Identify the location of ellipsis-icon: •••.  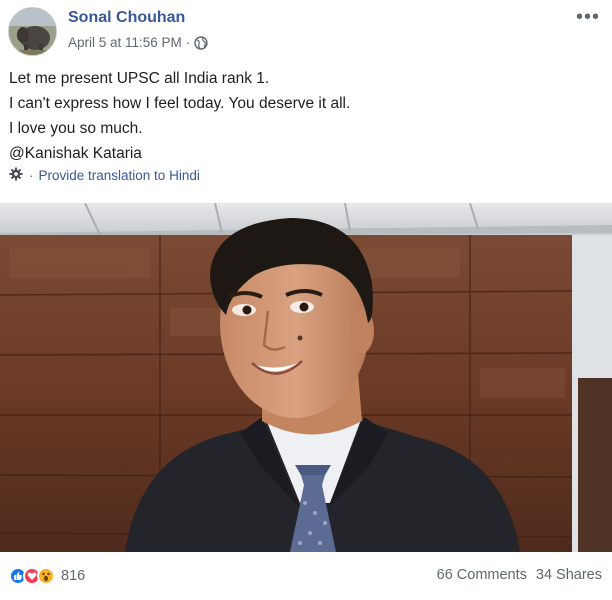
(588, 17).